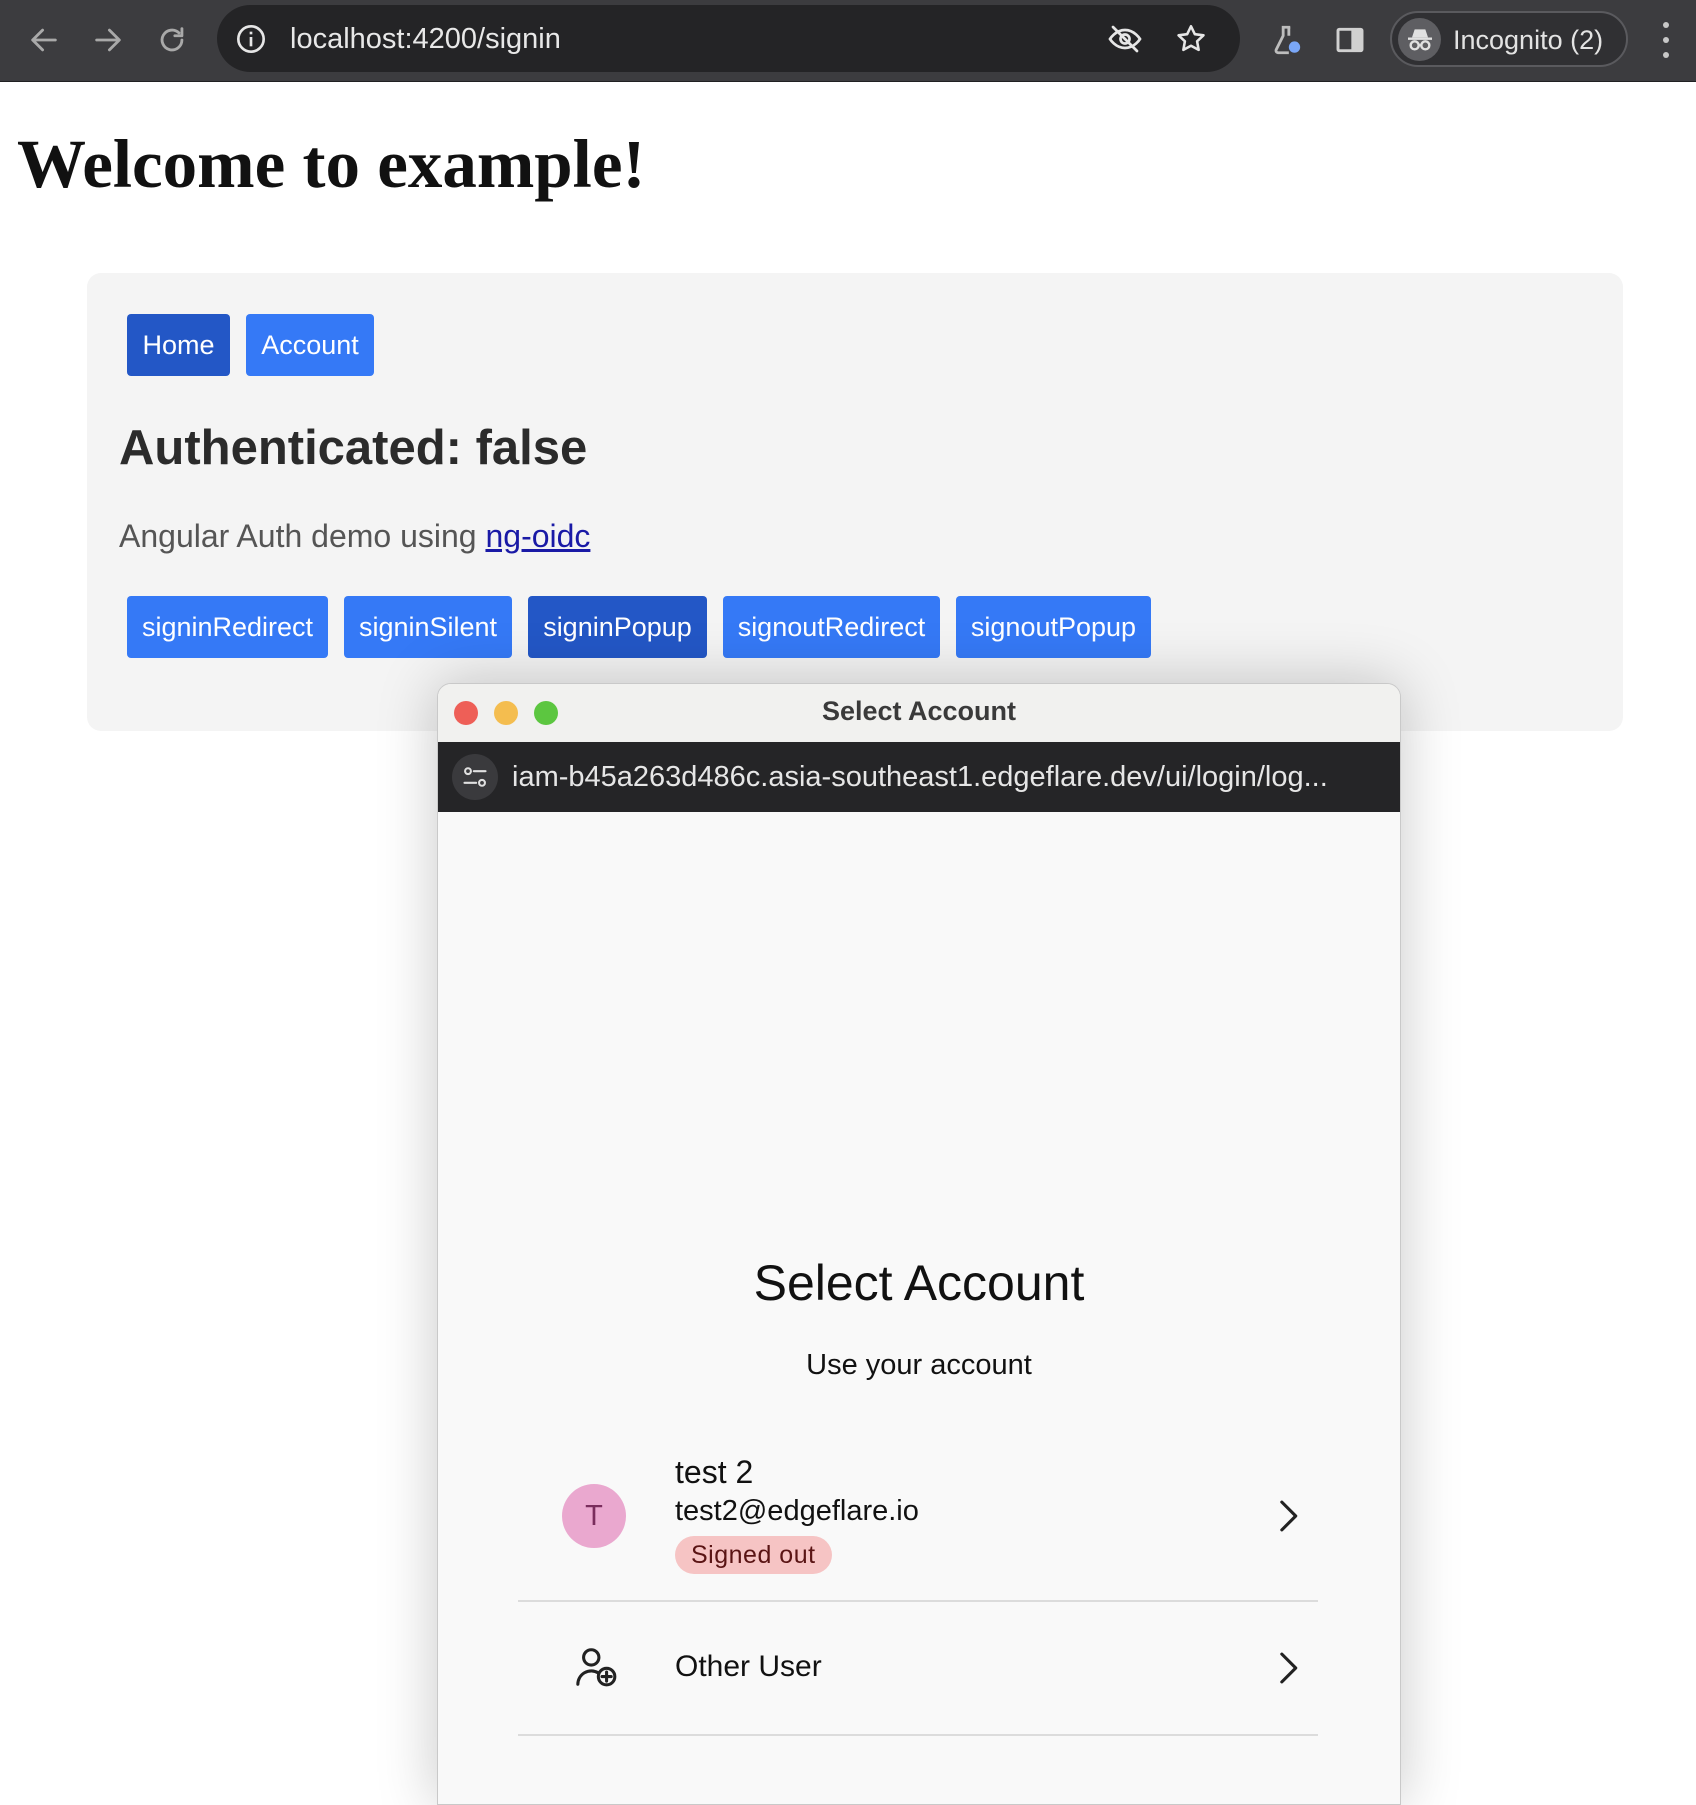 The height and width of the screenshot is (1805, 1696). Describe the element at coordinates (172, 40) in the screenshot. I see `reload-icon` at that location.